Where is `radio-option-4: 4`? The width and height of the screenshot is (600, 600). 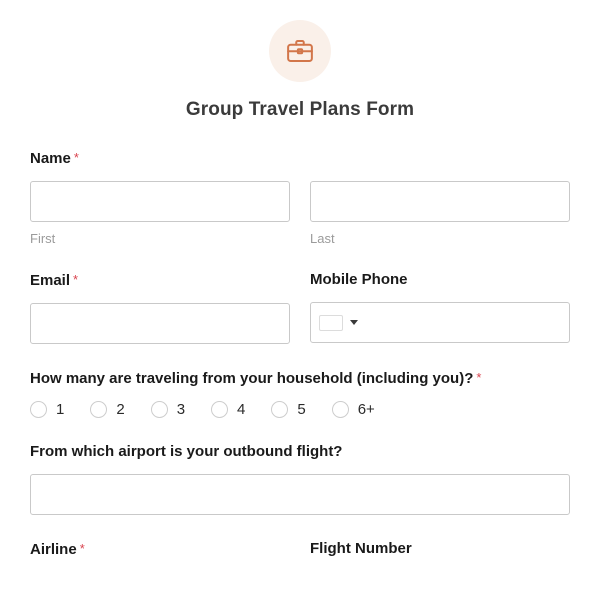 radio-option-4: 4 is located at coordinates (228, 409).